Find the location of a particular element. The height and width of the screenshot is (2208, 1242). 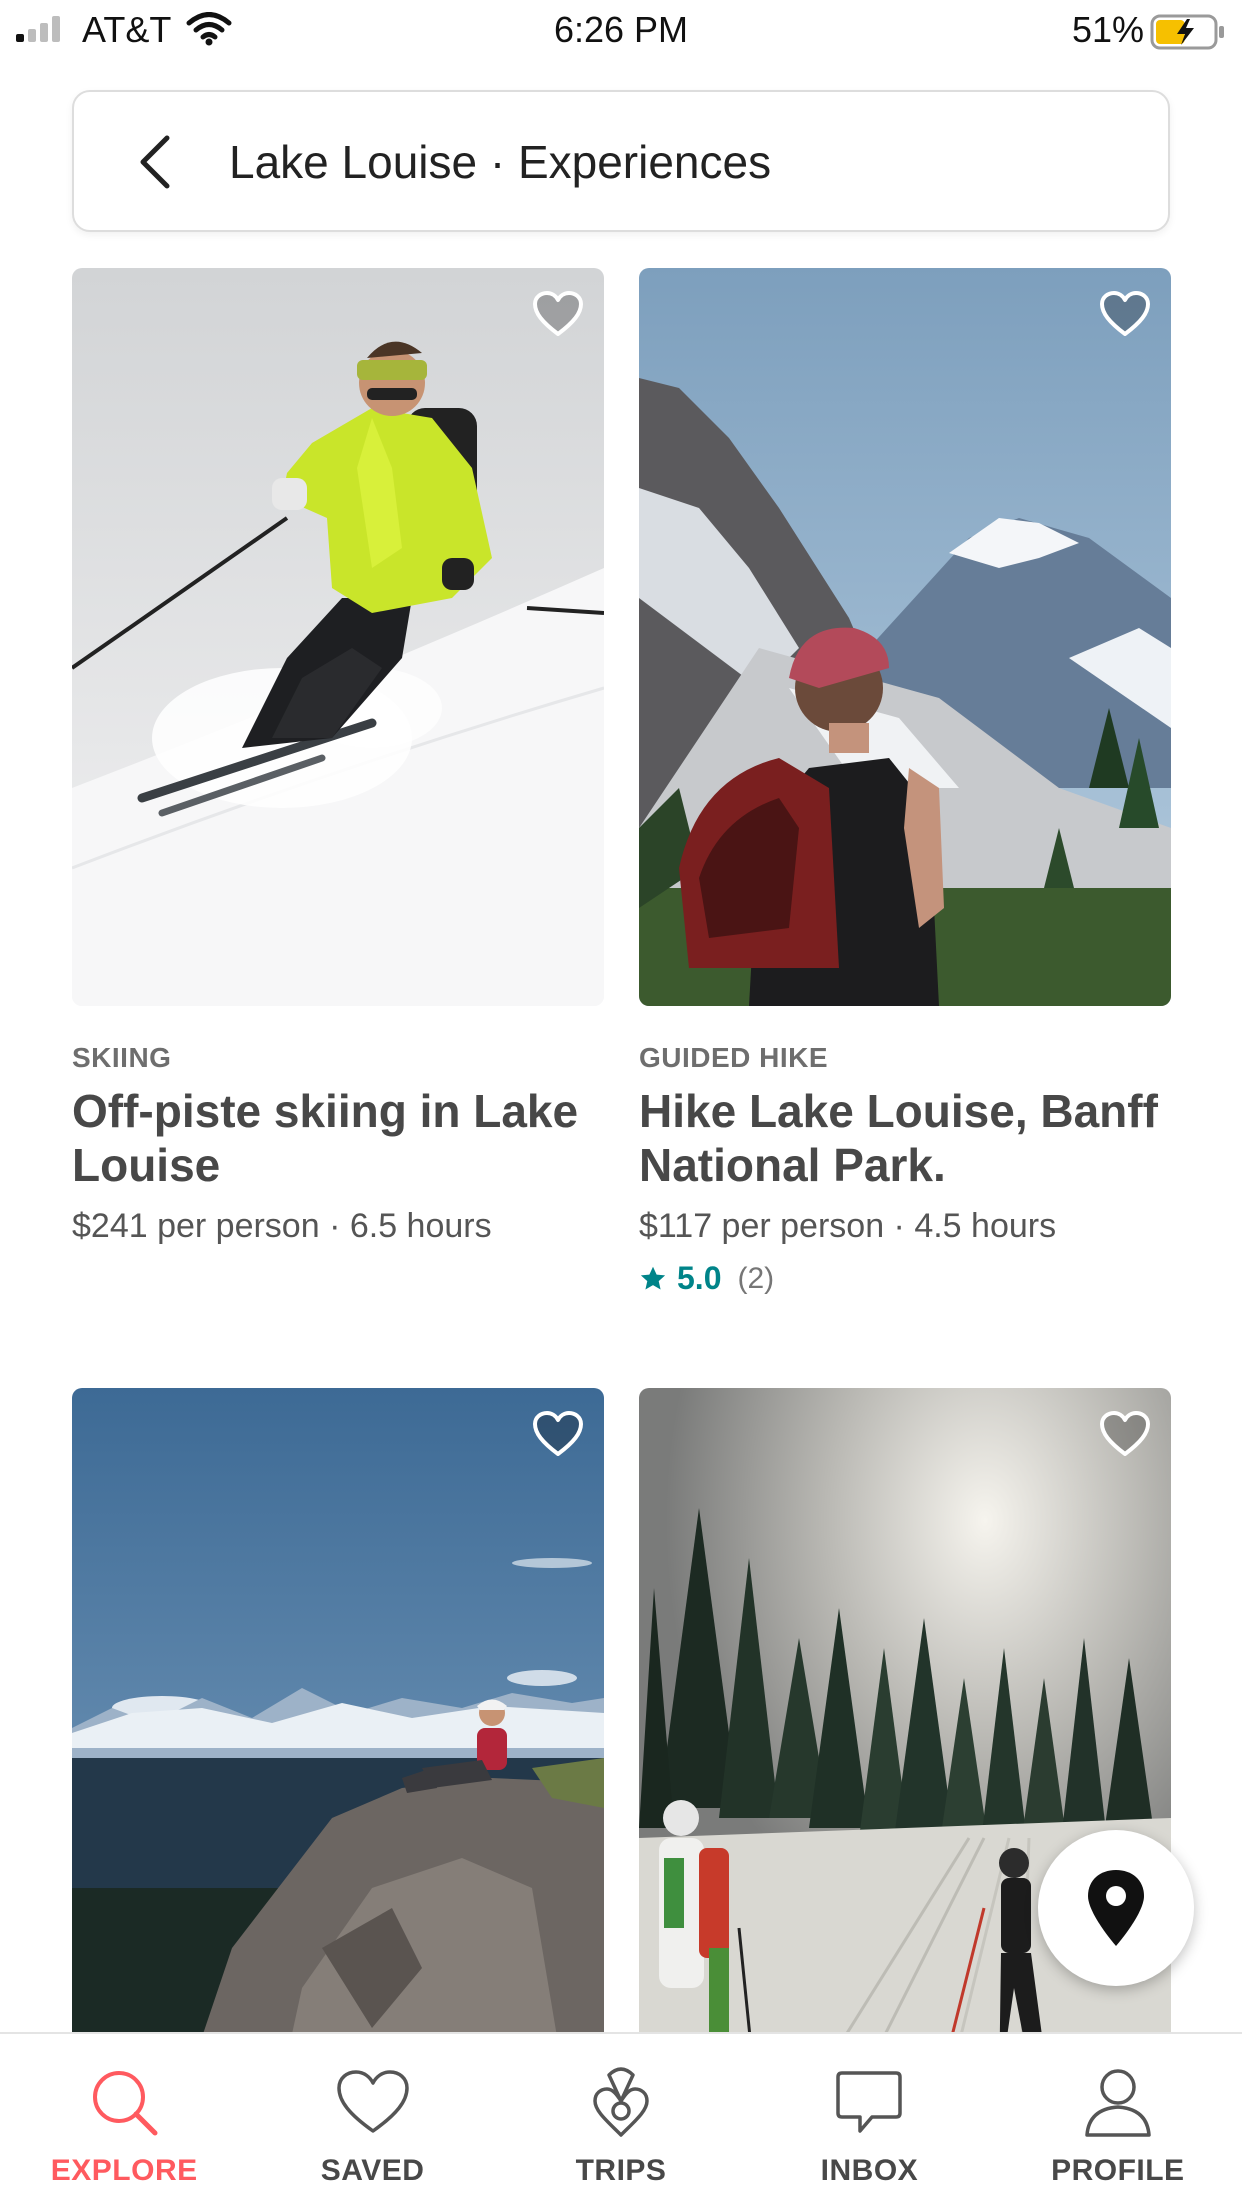

listing-category: GUIDED HIKE is located at coordinates (734, 1057).